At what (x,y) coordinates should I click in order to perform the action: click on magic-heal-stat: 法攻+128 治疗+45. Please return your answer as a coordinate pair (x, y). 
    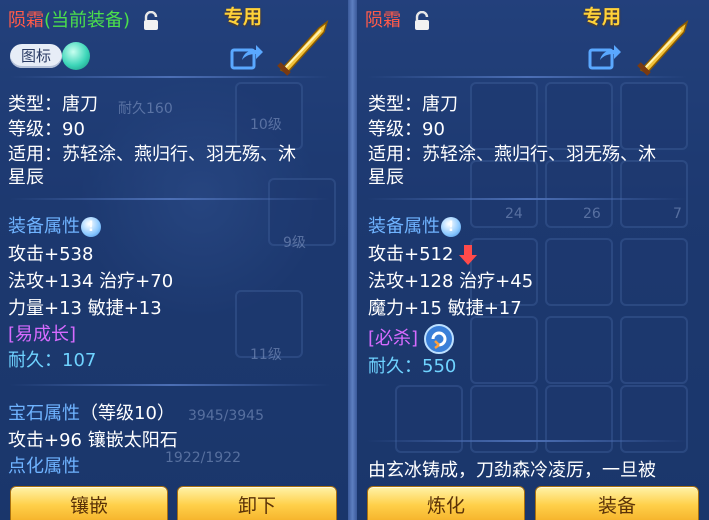
    Looking at the image, I should click on (451, 281).